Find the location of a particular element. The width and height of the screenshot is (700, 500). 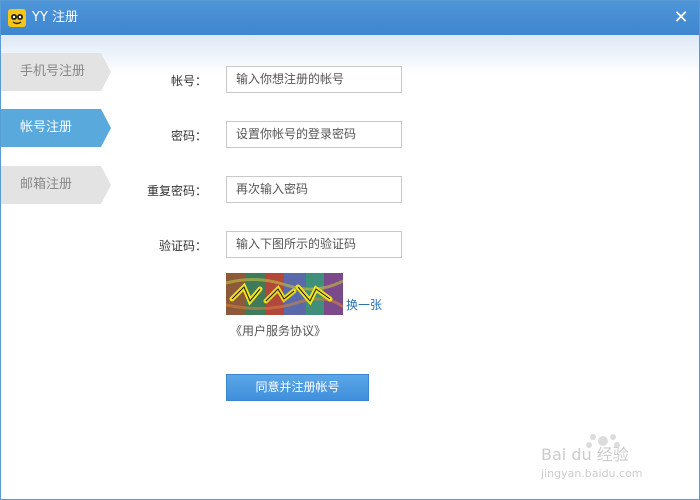

confirm-password-label: 重复密码： is located at coordinates (176, 191).